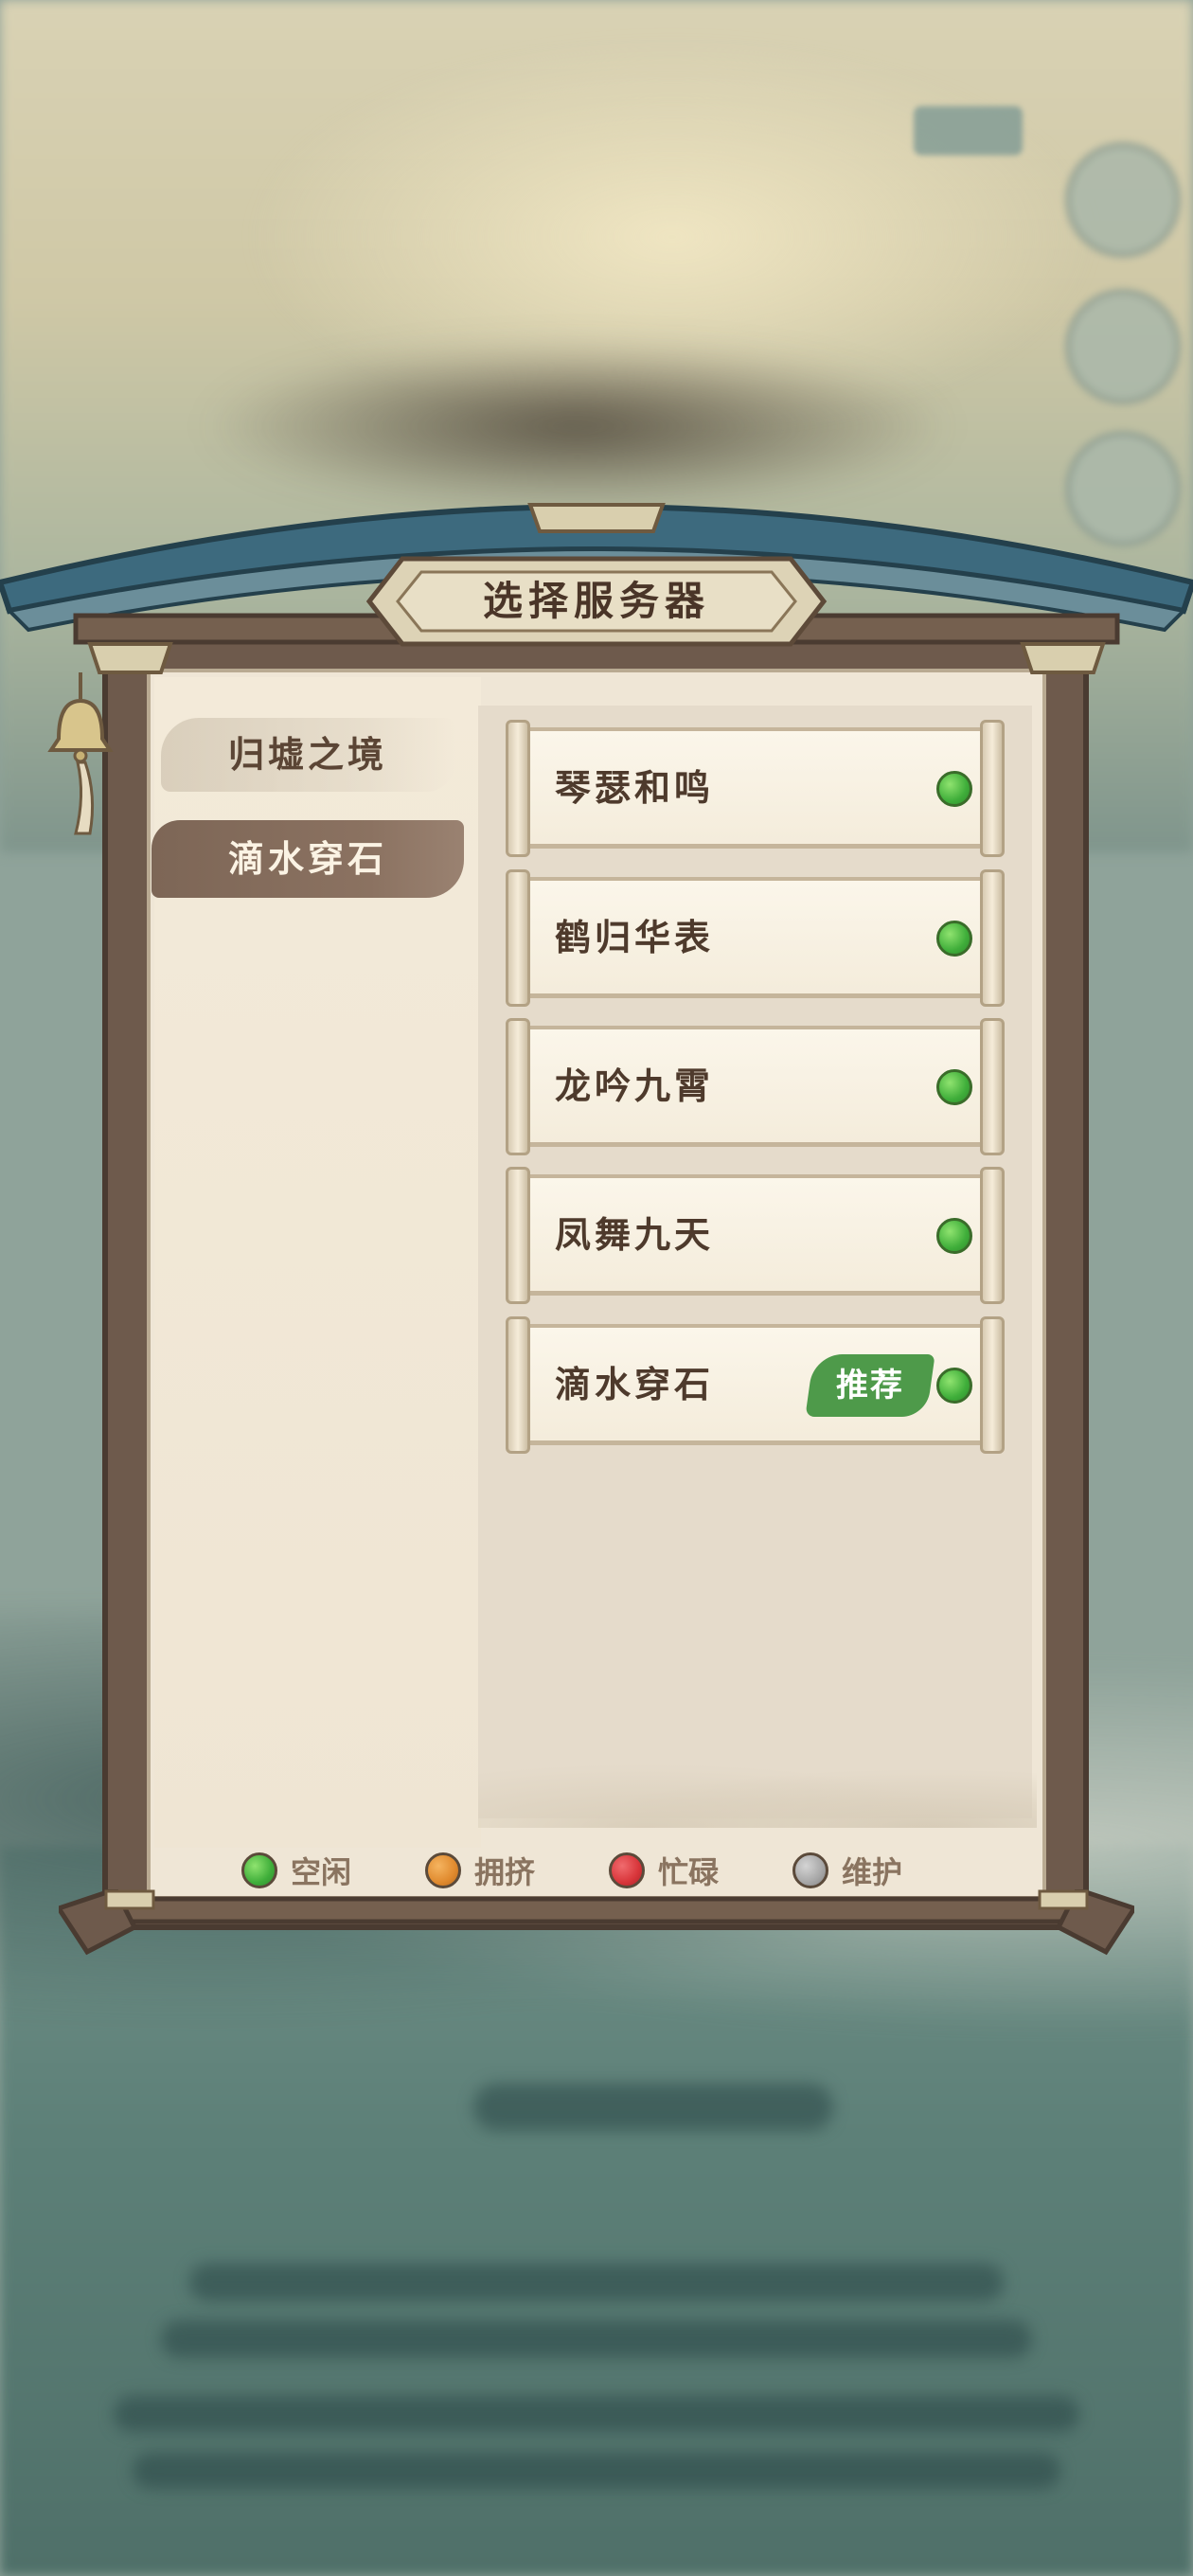  I want to click on server-row: 凤舞九天, so click(755, 1235).